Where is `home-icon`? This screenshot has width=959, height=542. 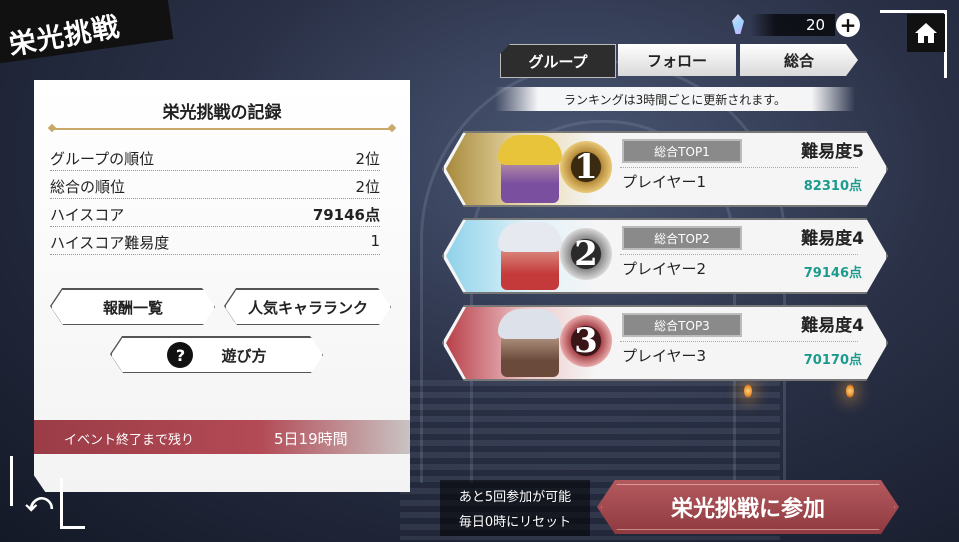 home-icon is located at coordinates (926, 33).